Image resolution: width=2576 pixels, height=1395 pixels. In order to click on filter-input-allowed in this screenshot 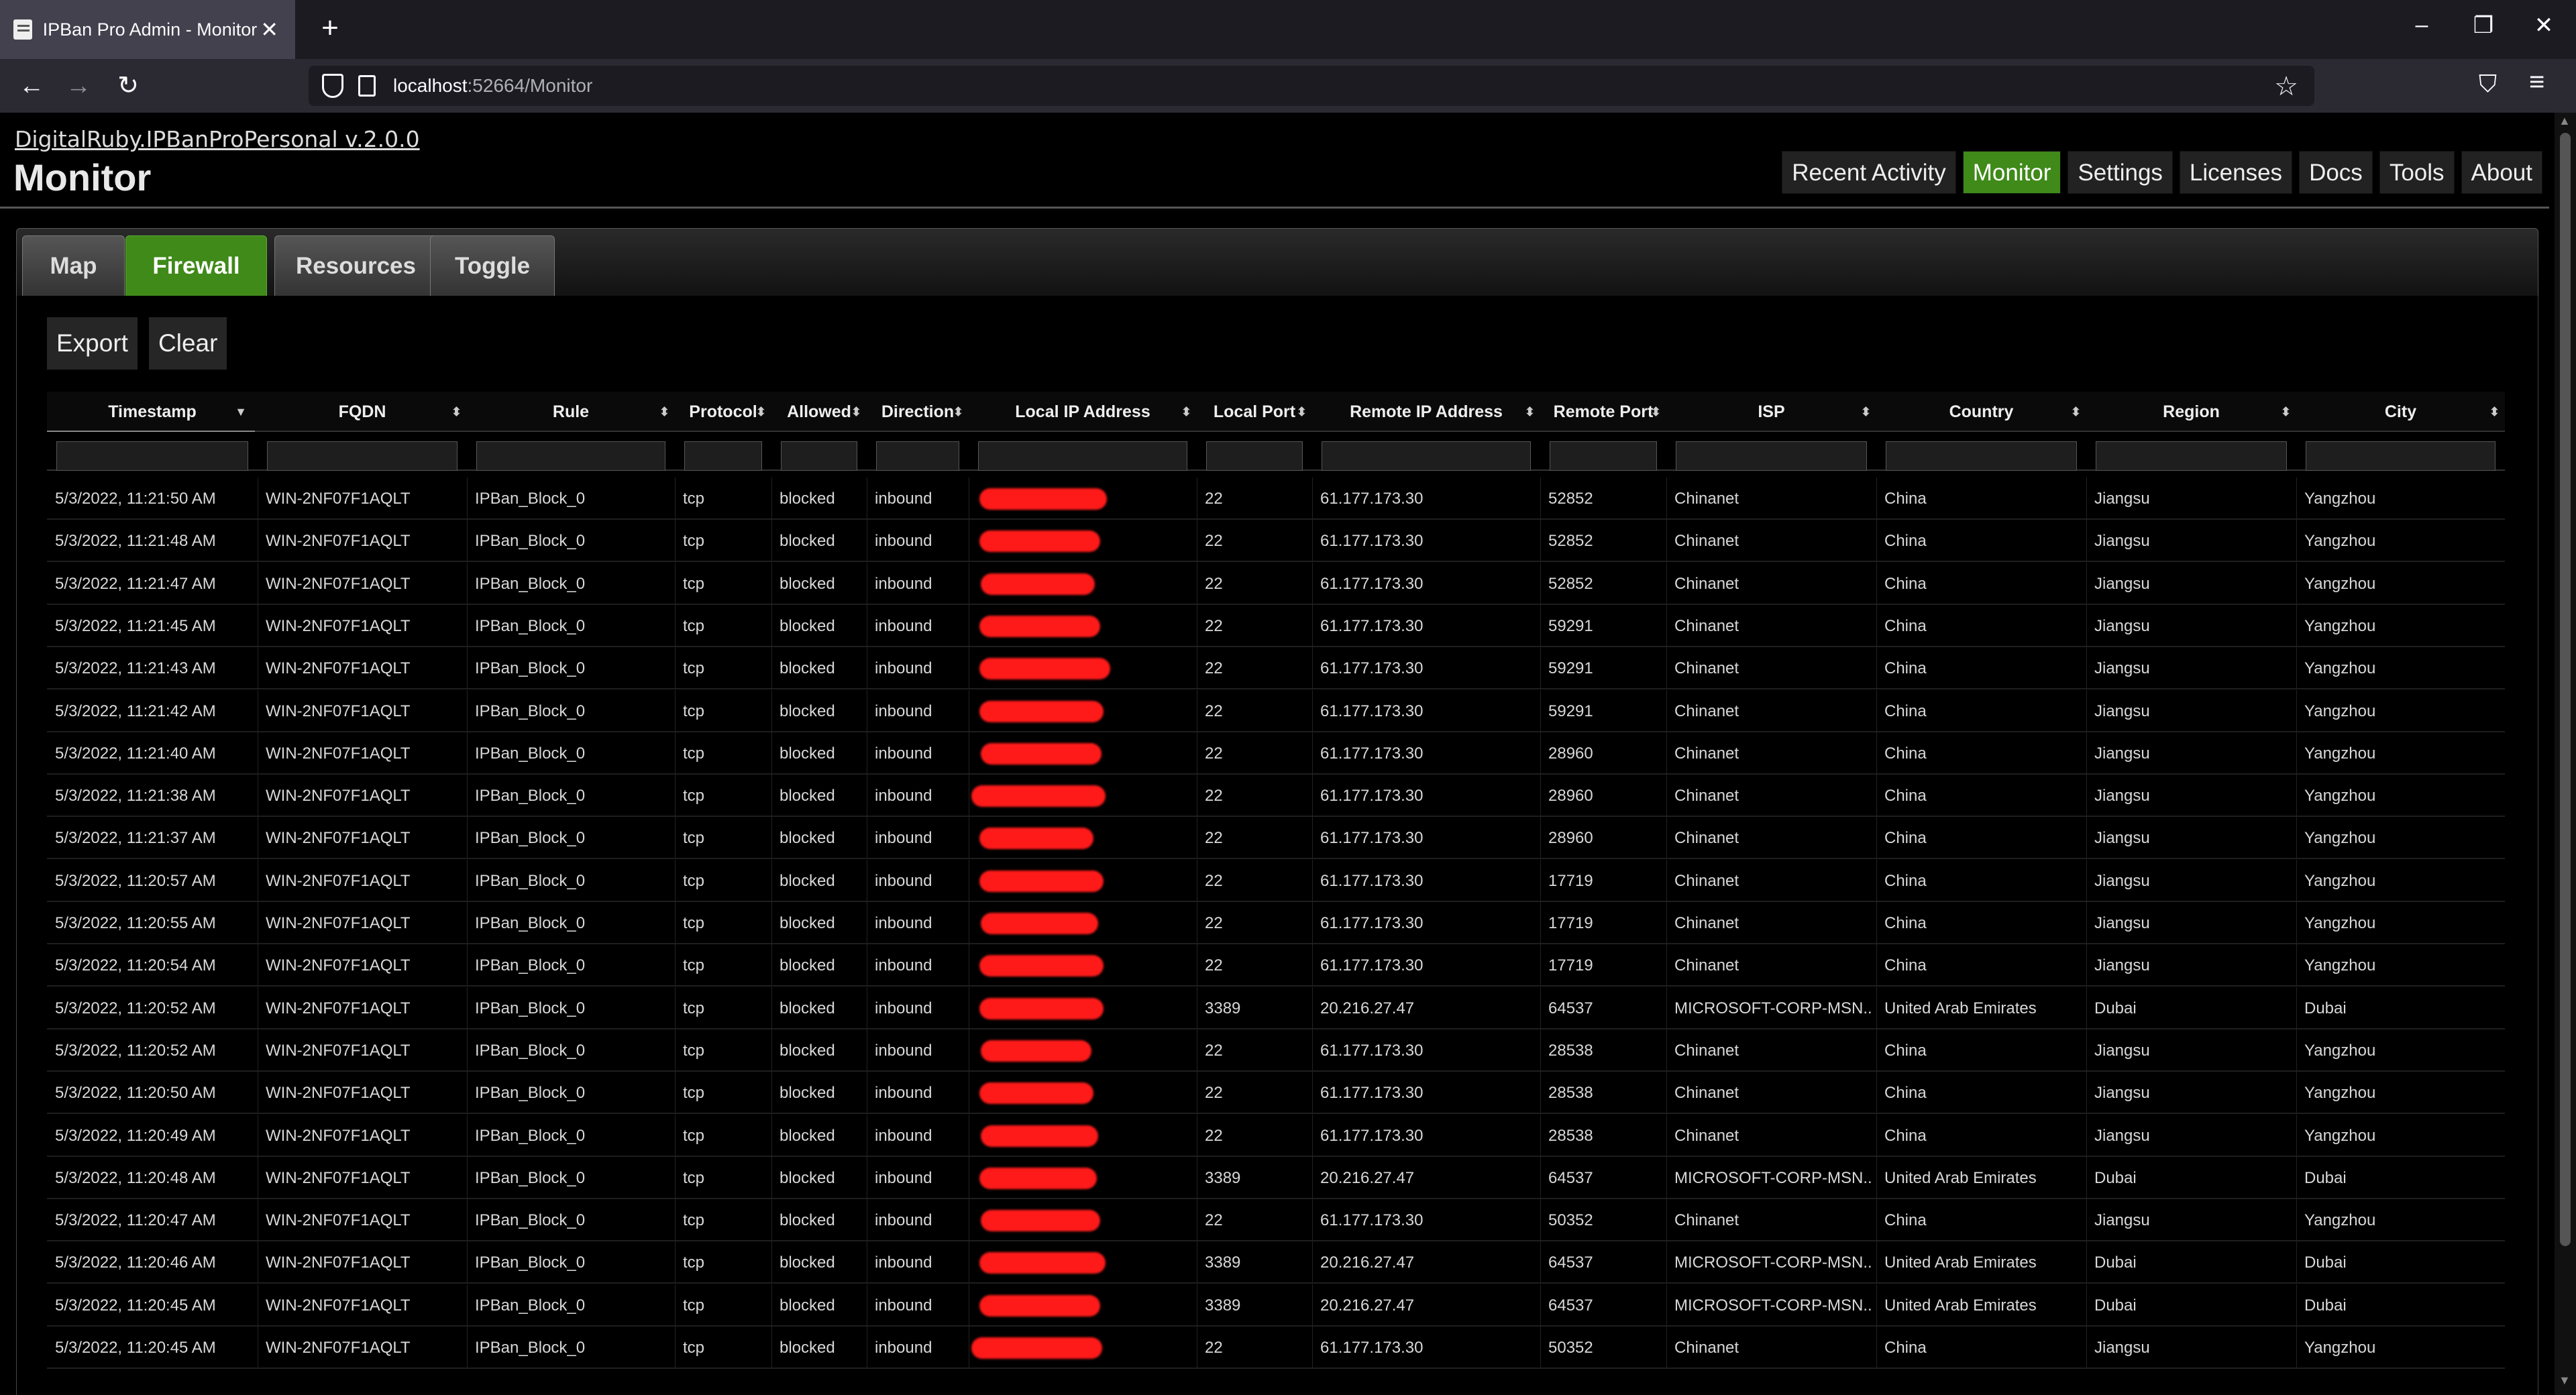, I will do `click(819, 456)`.